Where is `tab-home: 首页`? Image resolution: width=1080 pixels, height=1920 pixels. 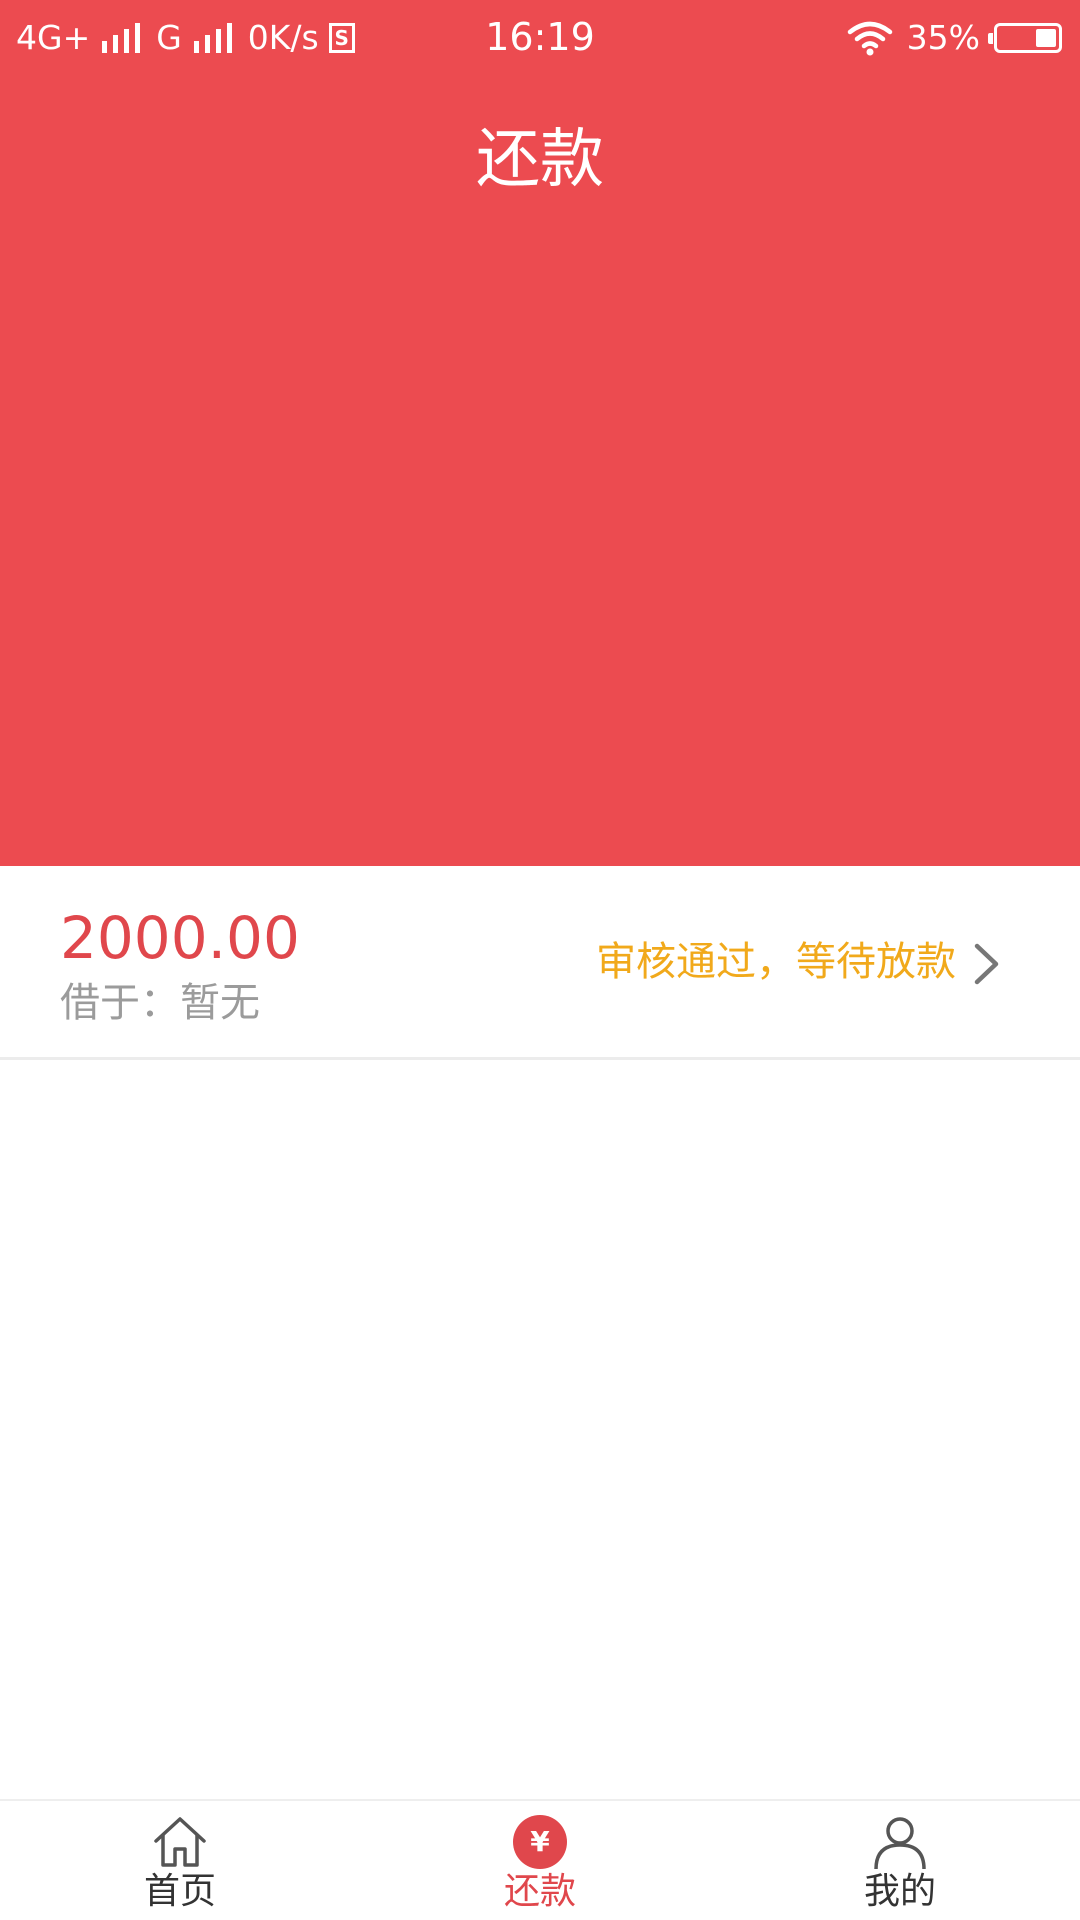 tab-home: 首页 is located at coordinates (180, 1860).